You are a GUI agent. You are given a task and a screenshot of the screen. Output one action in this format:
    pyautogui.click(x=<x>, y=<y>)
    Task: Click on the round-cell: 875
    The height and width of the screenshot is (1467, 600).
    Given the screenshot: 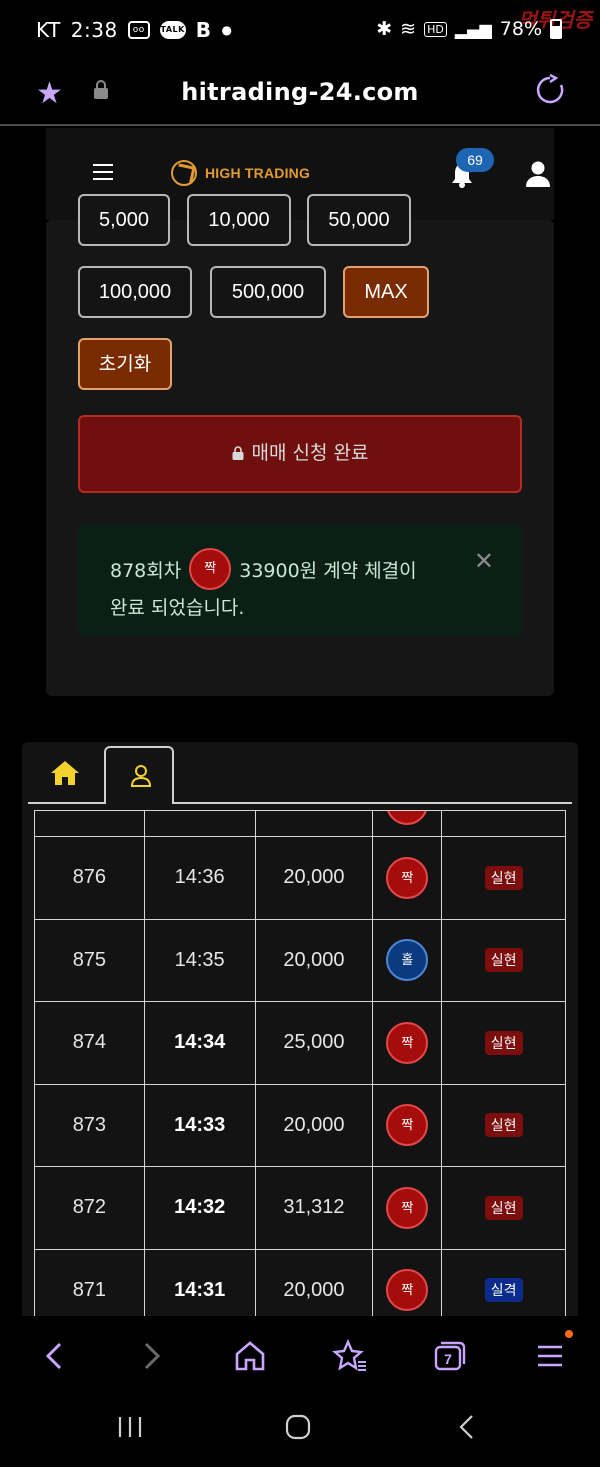 What is the action you would take?
    pyautogui.click(x=89, y=960)
    